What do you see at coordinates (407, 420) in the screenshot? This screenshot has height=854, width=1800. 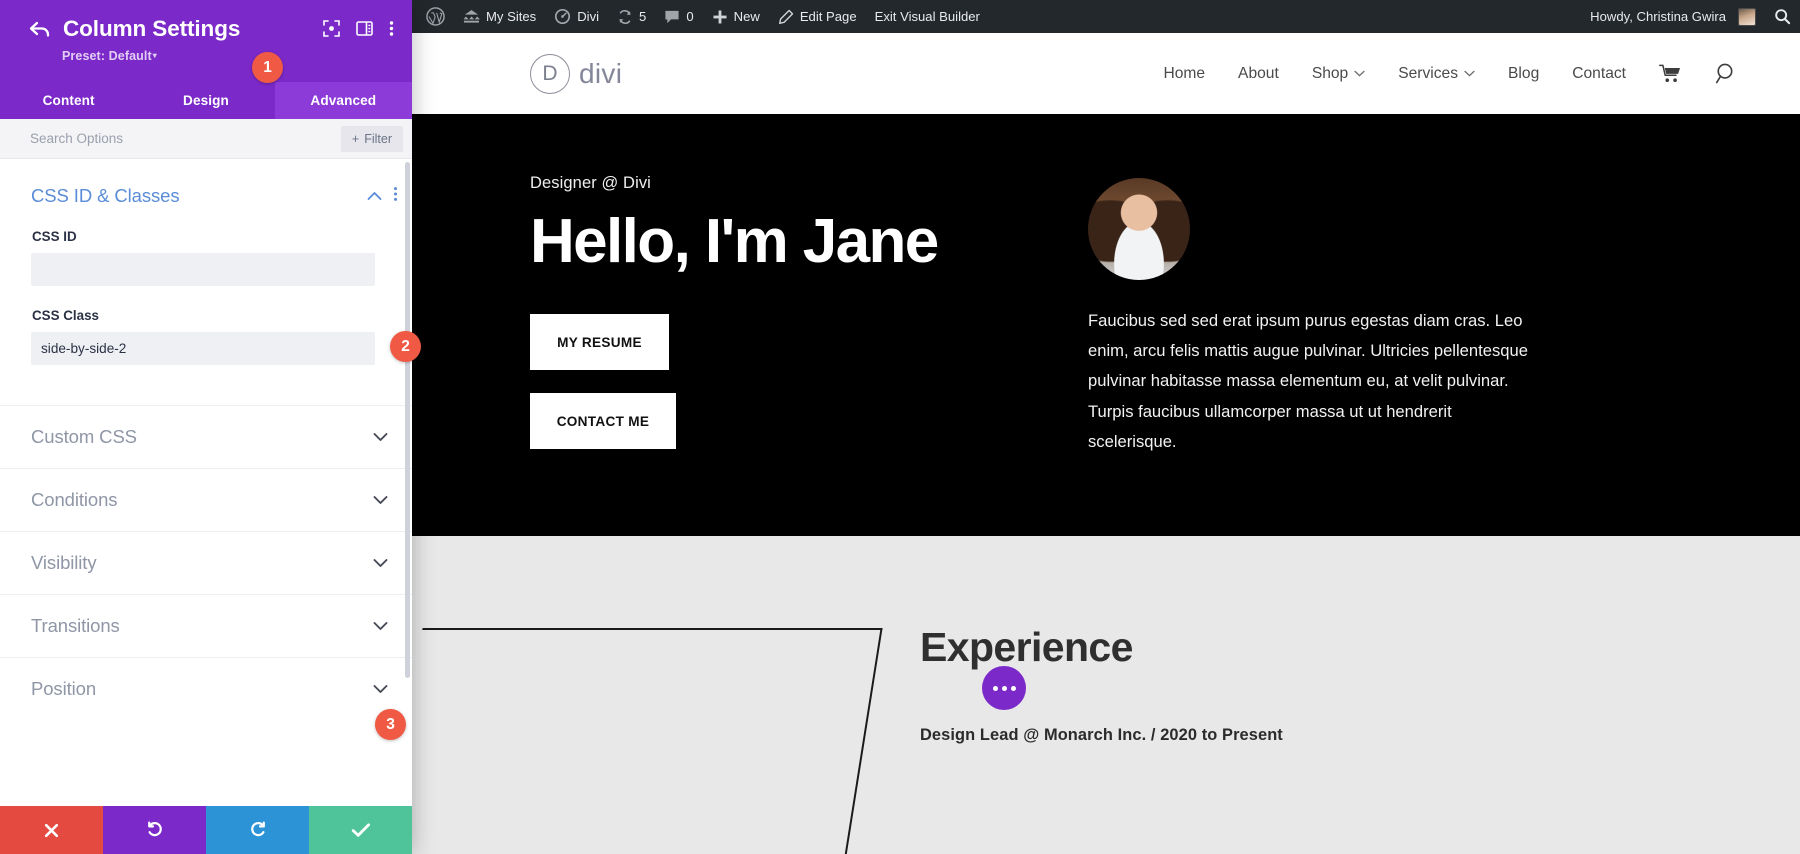 I see `panel-scrollbar` at bounding box center [407, 420].